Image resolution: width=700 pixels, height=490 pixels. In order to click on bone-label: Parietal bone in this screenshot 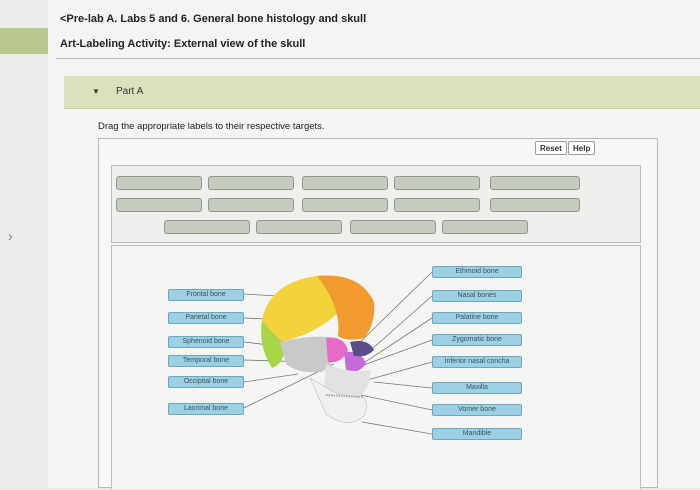, I will do `click(206, 318)`.